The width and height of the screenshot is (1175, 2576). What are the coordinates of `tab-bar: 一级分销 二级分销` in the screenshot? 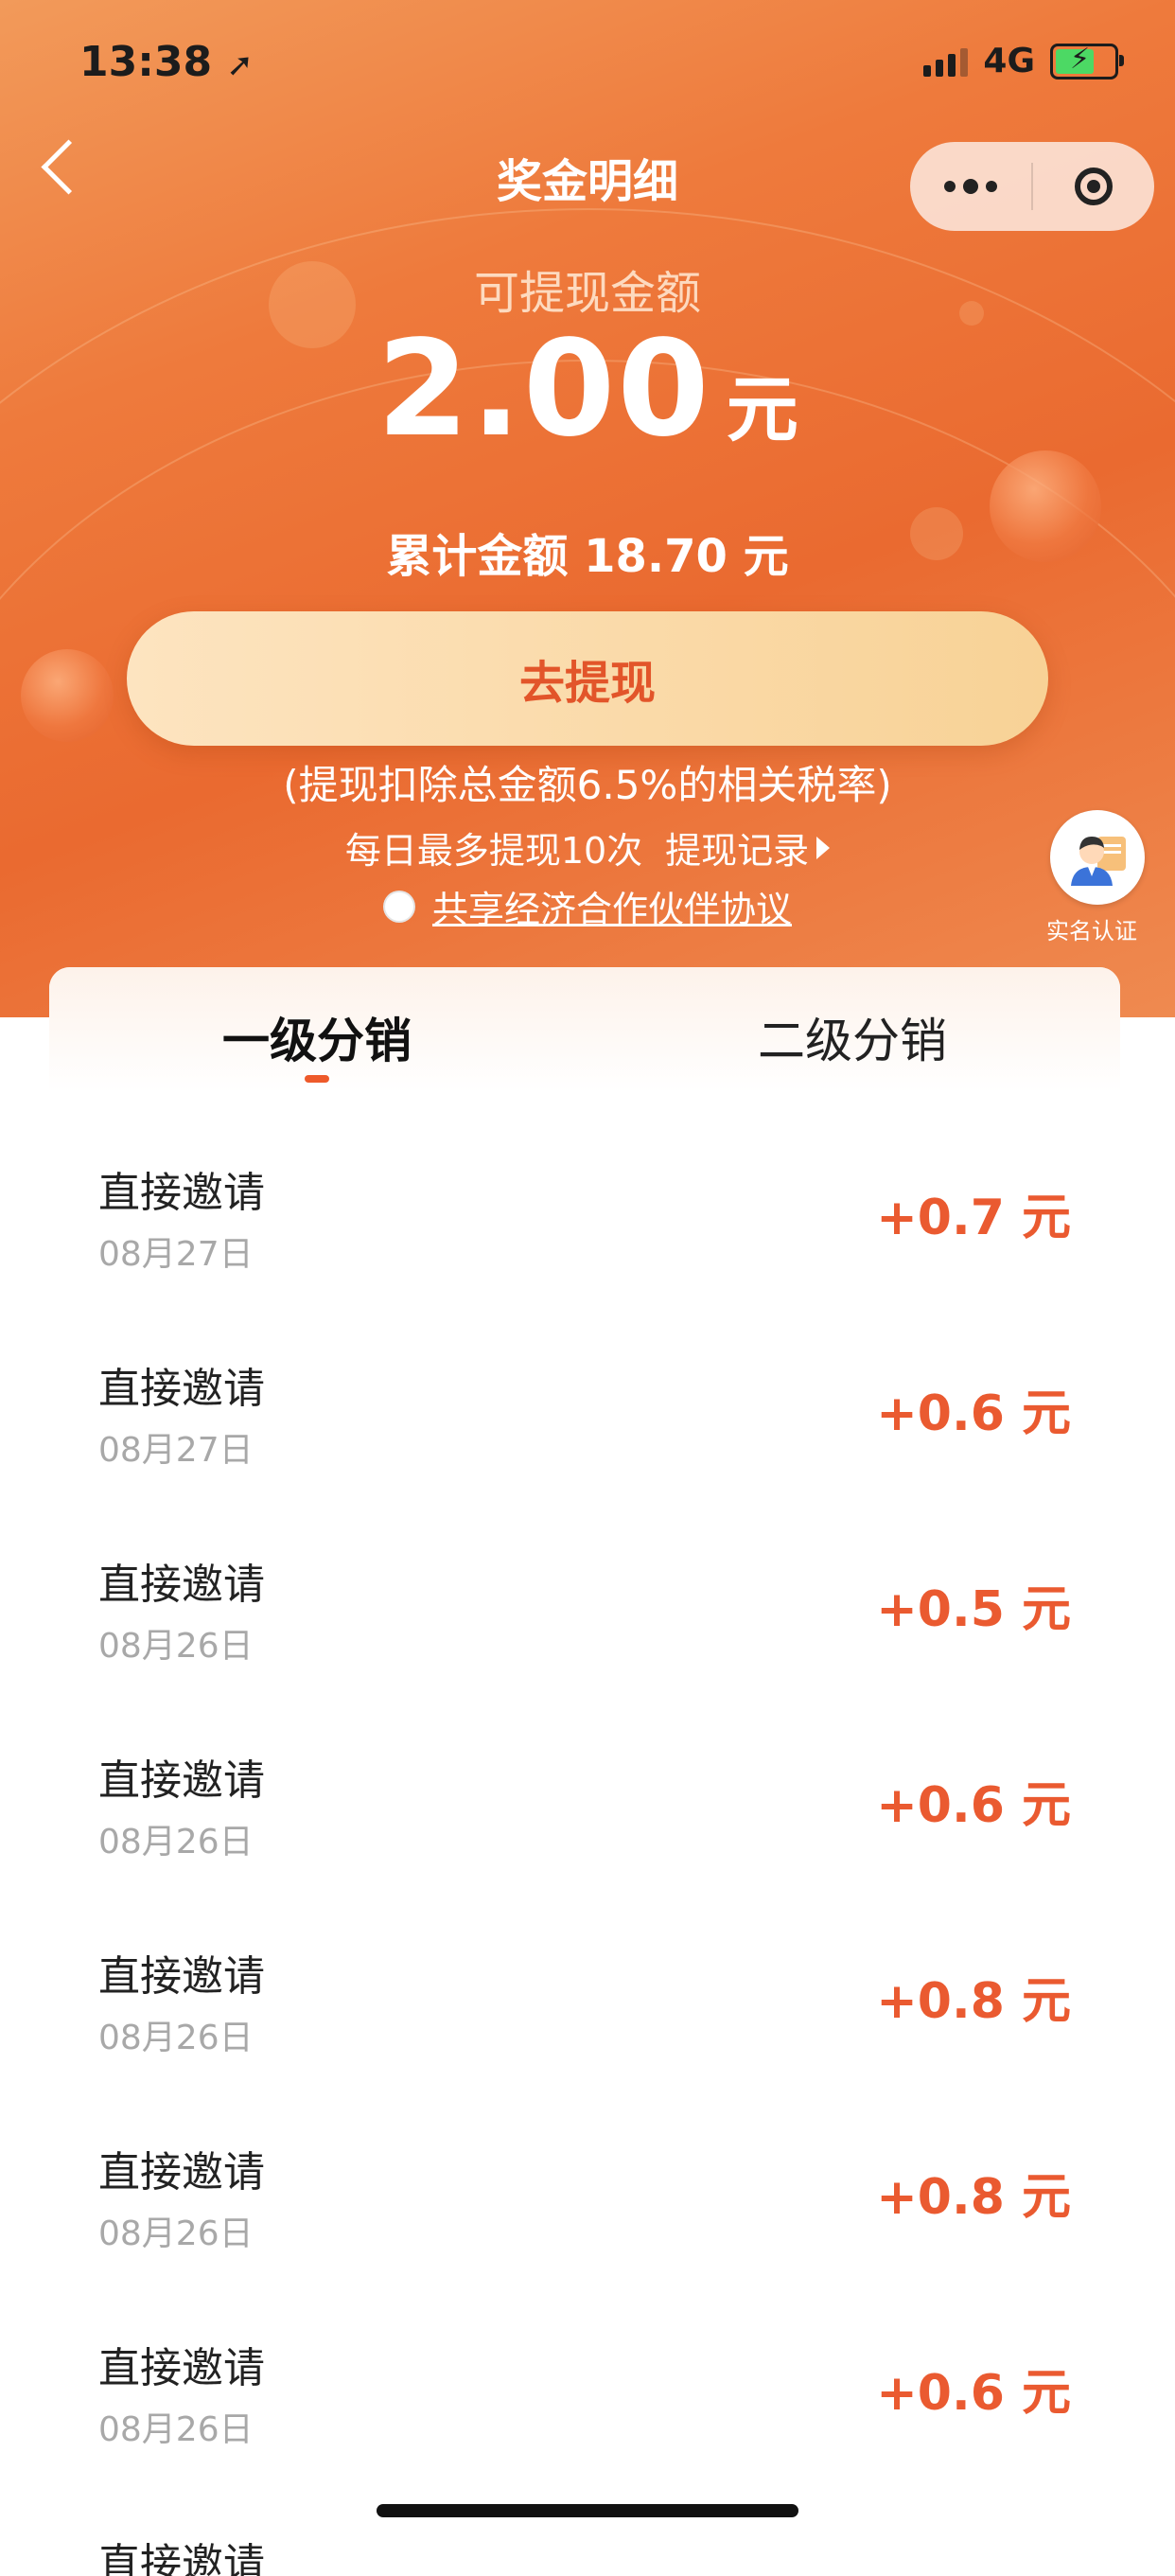 It's located at (585, 1029).